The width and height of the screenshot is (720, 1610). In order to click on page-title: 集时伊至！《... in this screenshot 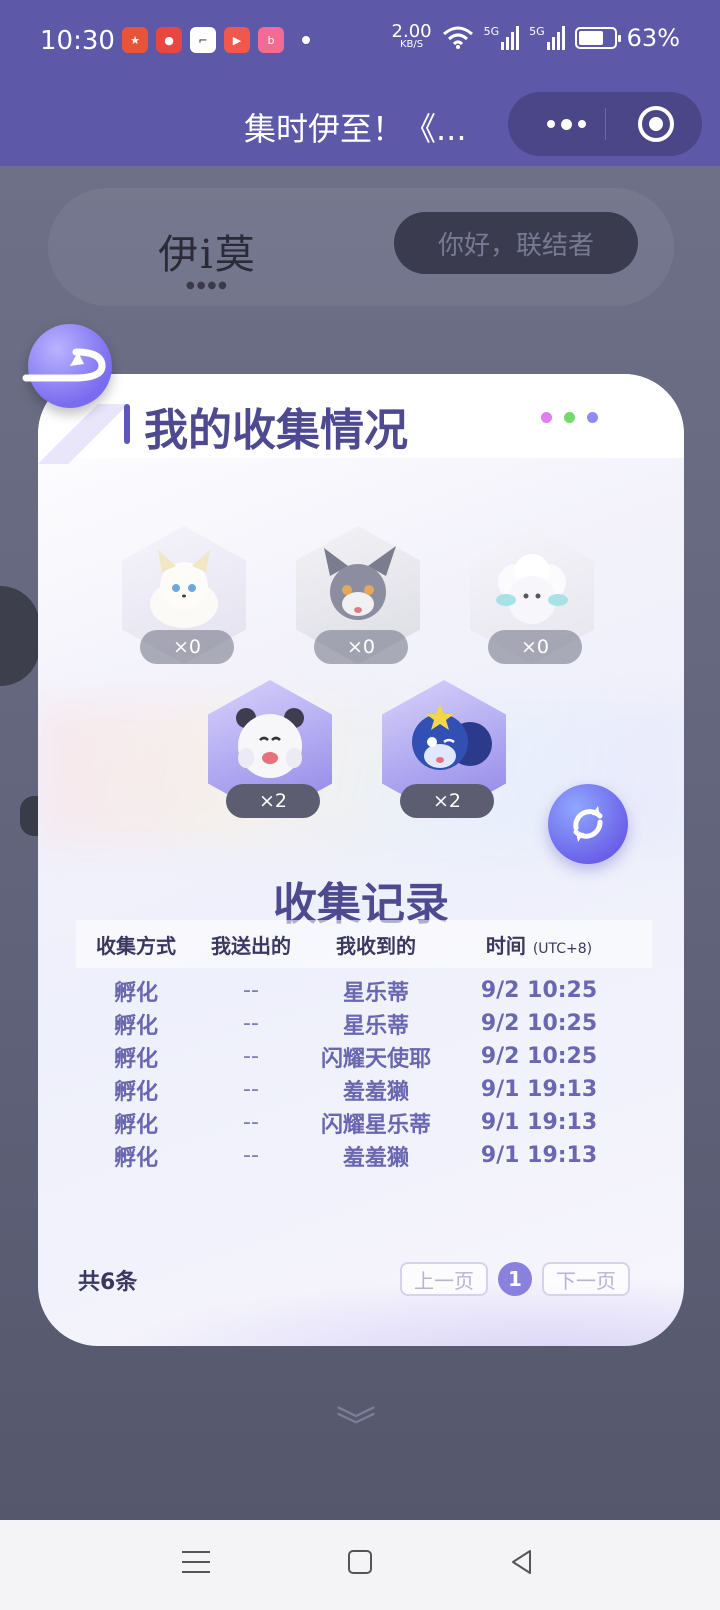, I will do `click(355, 129)`.